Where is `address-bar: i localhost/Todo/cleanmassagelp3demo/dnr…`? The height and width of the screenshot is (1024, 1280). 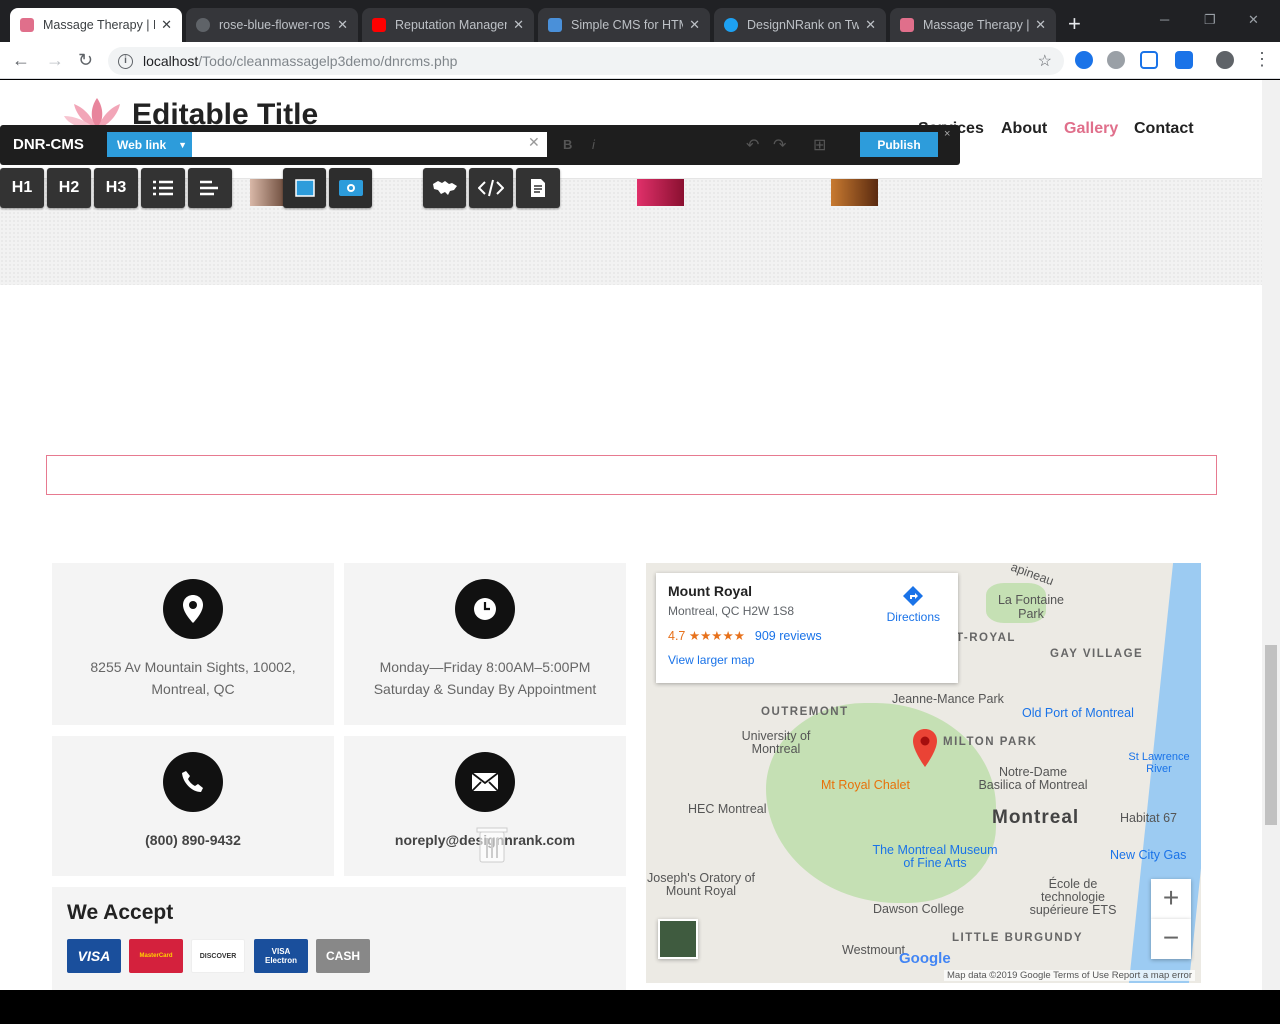 address-bar: i localhost/Todo/cleanmassagelp3demo/dnr… is located at coordinates (586, 61).